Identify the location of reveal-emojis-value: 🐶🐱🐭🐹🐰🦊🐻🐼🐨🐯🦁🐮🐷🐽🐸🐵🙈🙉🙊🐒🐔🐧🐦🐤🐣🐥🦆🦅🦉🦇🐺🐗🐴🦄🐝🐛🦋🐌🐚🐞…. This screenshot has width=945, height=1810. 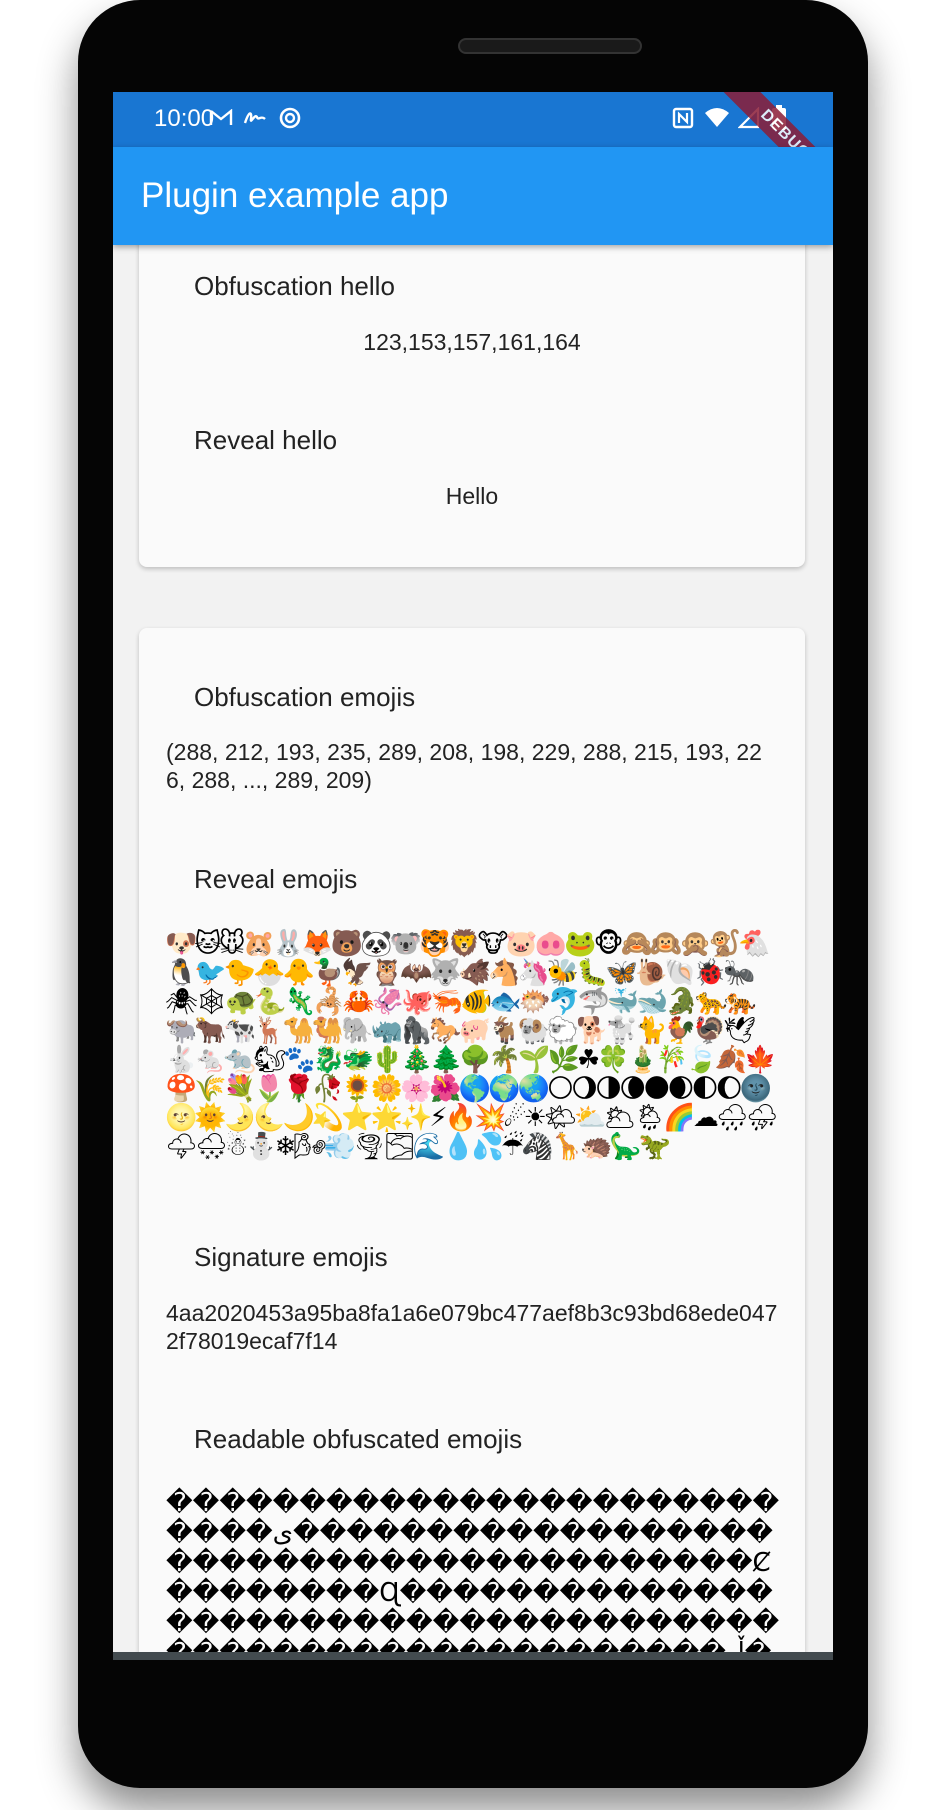
(472, 1045).